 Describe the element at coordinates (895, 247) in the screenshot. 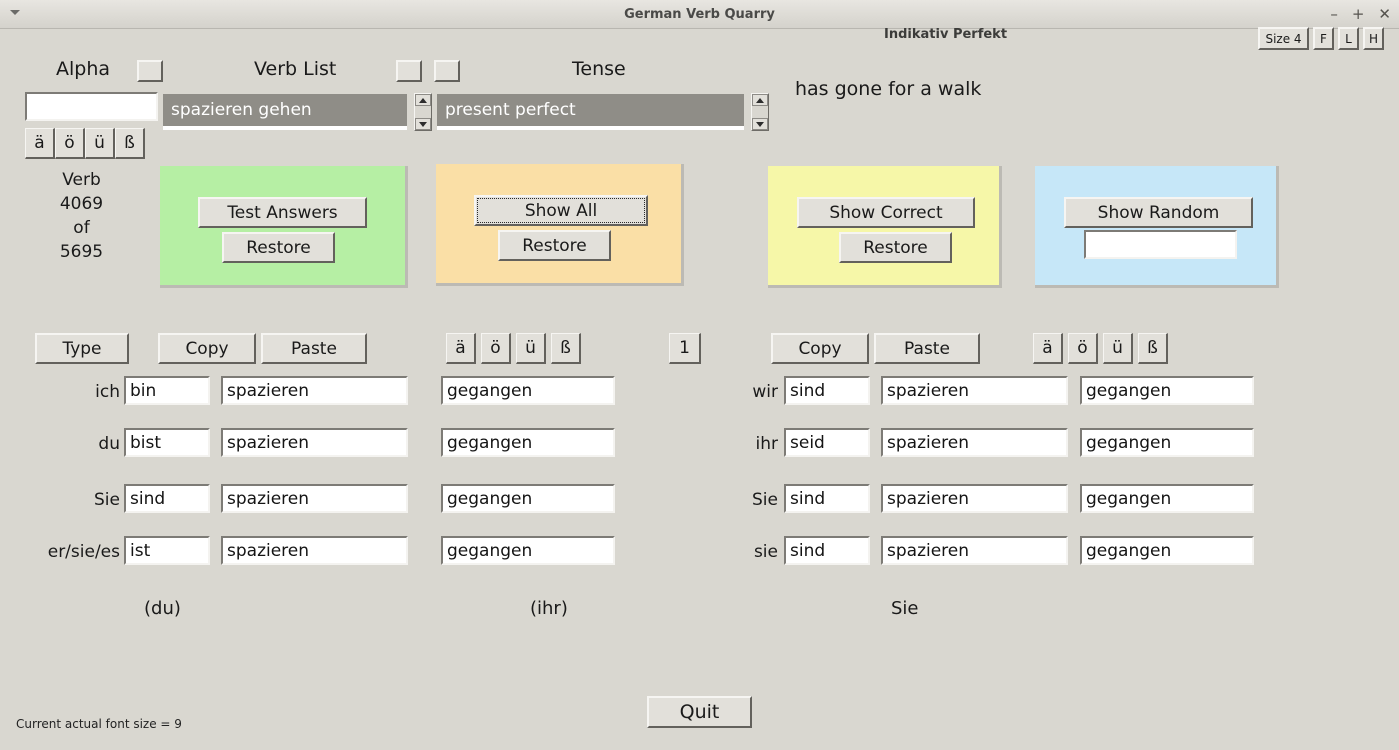

I see `show-correct-restore-button: Restore` at that location.